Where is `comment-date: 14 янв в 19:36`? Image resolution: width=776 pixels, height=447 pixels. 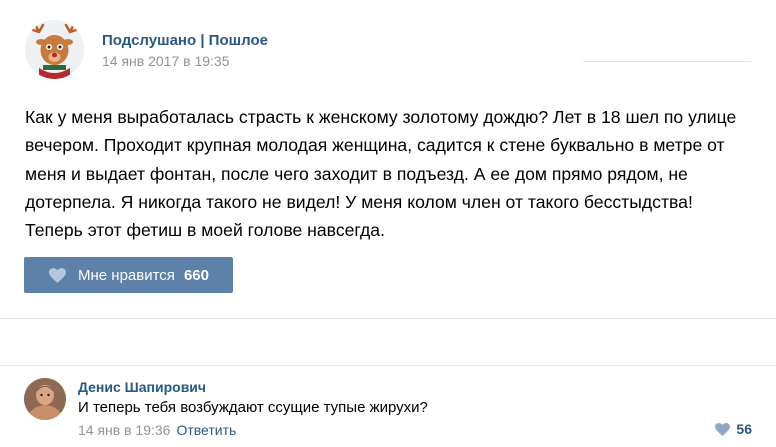 comment-date: 14 янв в 19:36 is located at coordinates (124, 430).